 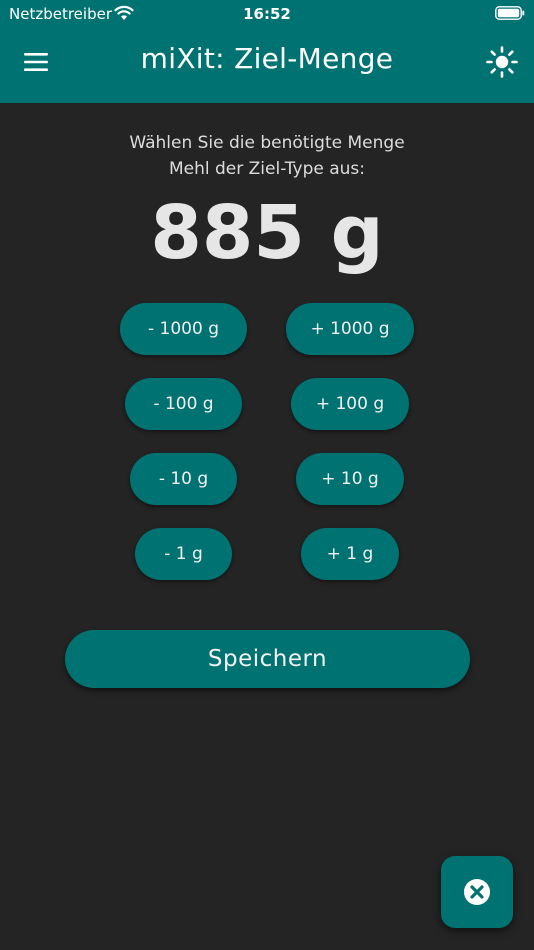 What do you see at coordinates (502, 62) in the screenshot?
I see `sun-icon` at bounding box center [502, 62].